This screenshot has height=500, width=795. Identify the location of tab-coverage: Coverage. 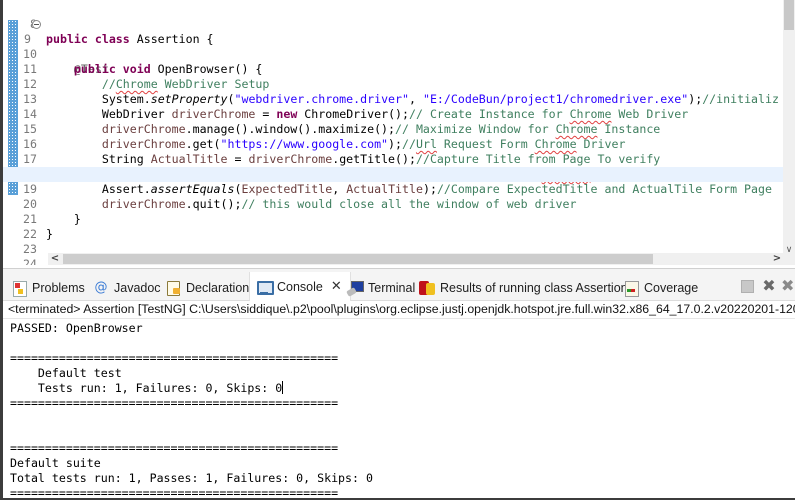
(660, 288).